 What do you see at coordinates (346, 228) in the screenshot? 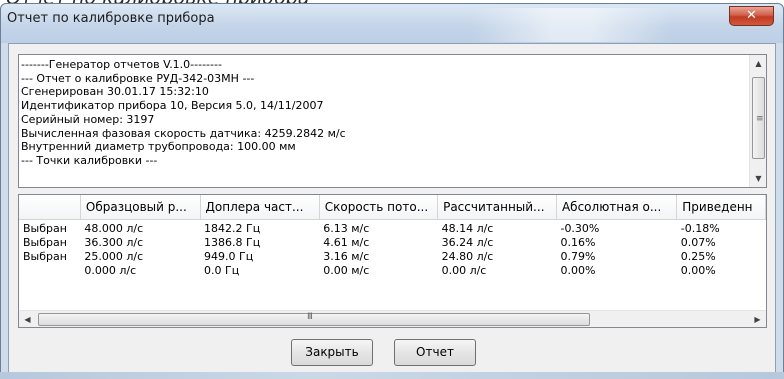
I see `table-cell: 6.13 м/с` at bounding box center [346, 228].